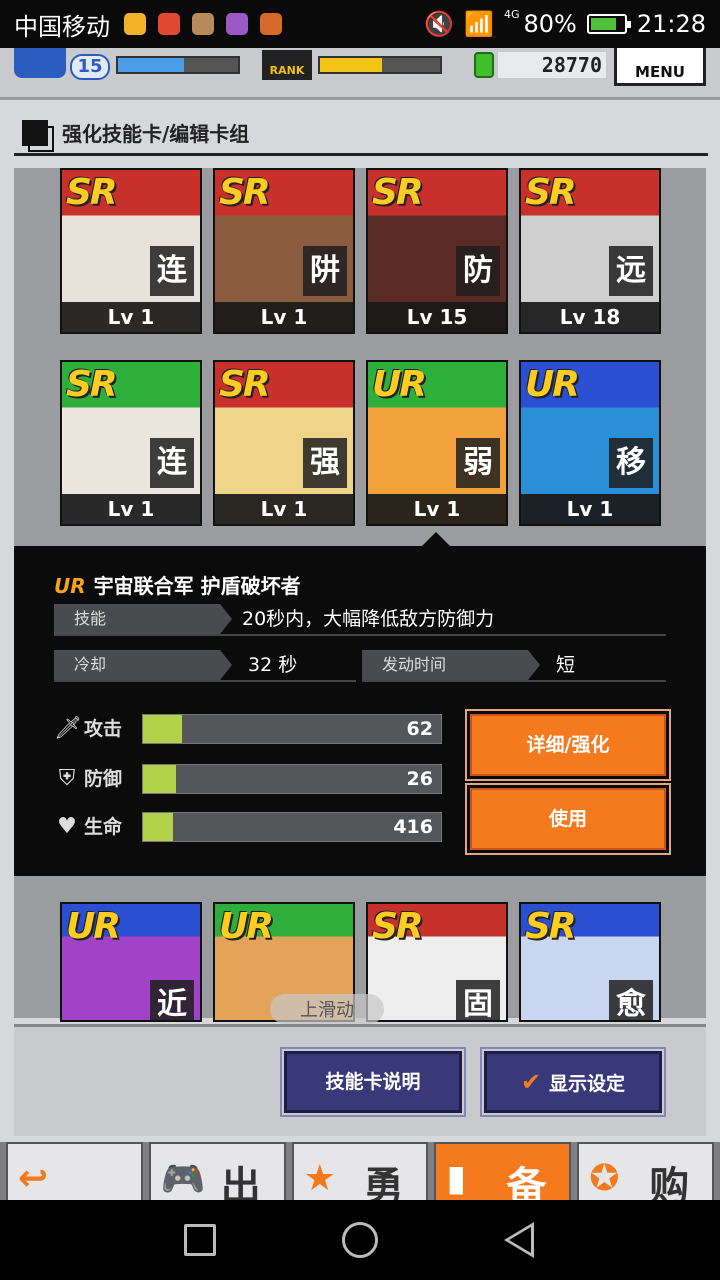 This screenshot has height=1280, width=720. I want to click on bottom-action-panel: 技能卡说明 ✔ 显示设定, so click(360, 1080).